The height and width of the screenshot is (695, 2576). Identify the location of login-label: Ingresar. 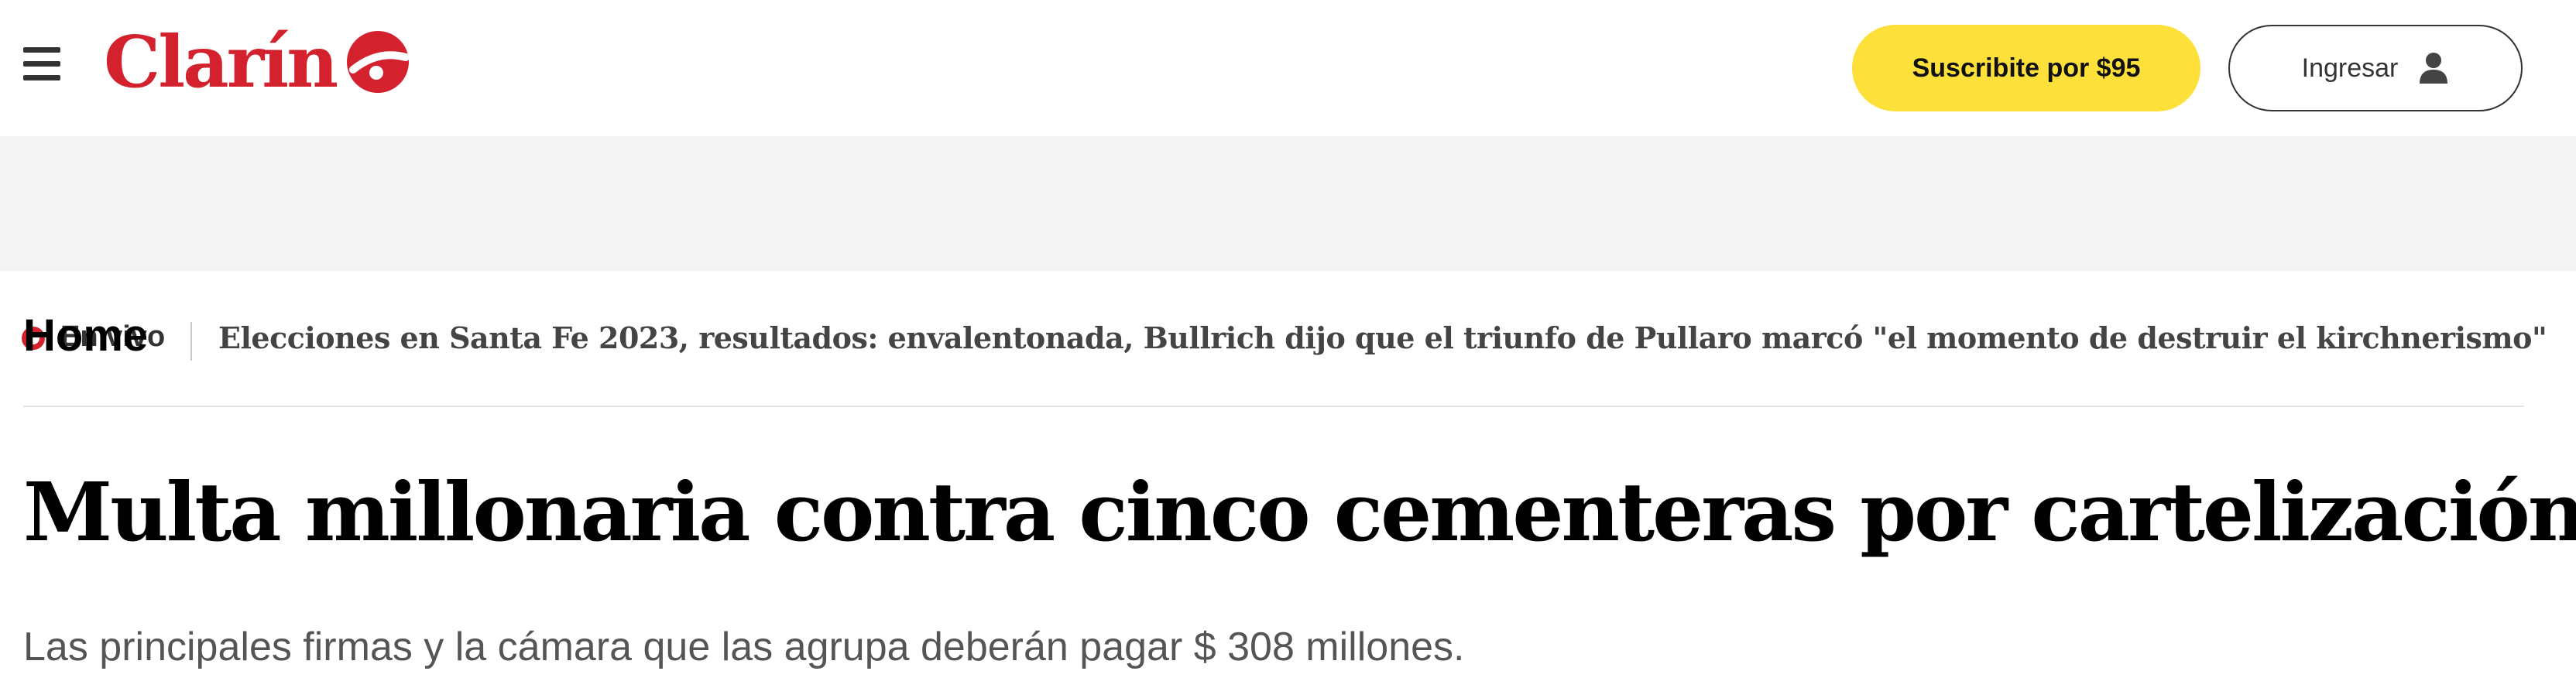
(2350, 68).